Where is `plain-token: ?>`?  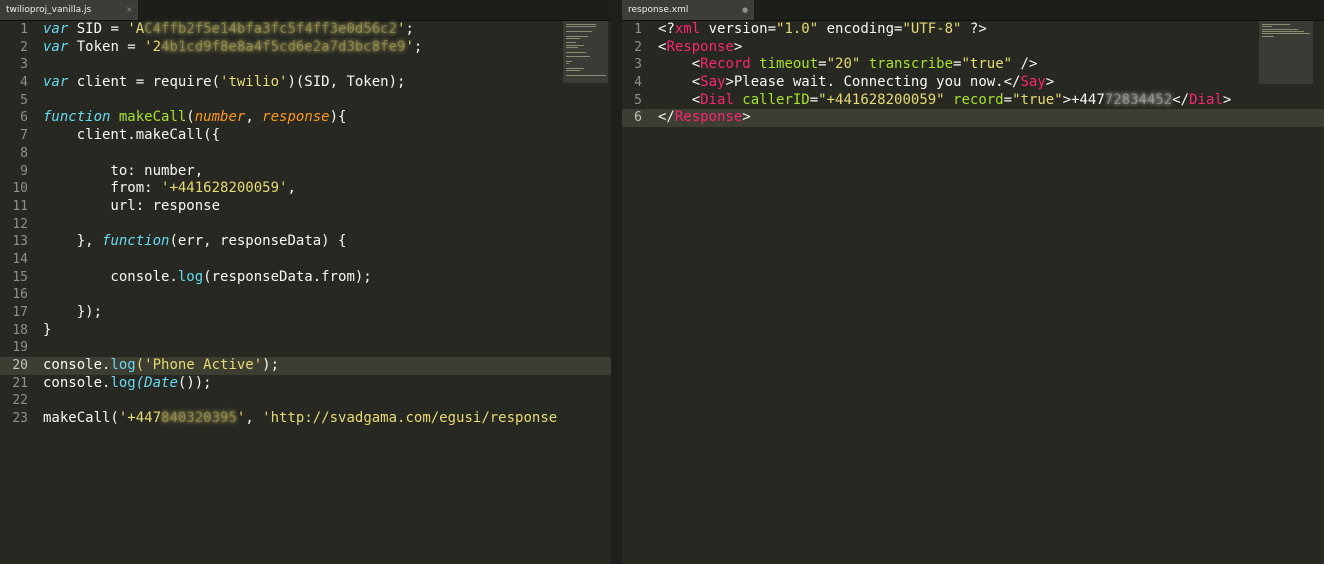 plain-token: ?> is located at coordinates (974, 29).